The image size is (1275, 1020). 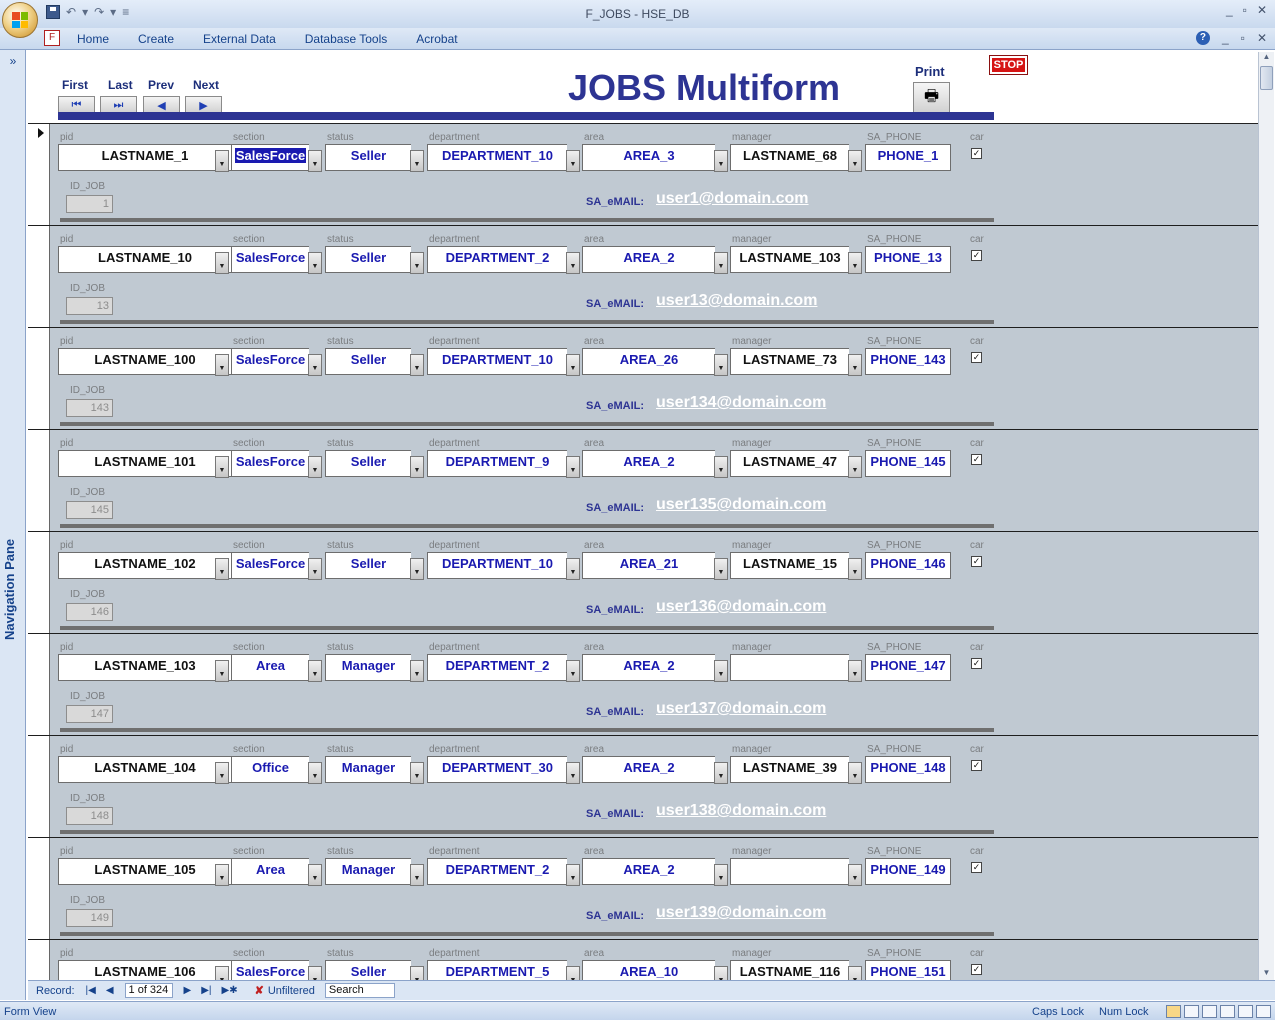 What do you see at coordinates (908, 769) in the screenshot?
I see `phone-field: PHONE_148` at bounding box center [908, 769].